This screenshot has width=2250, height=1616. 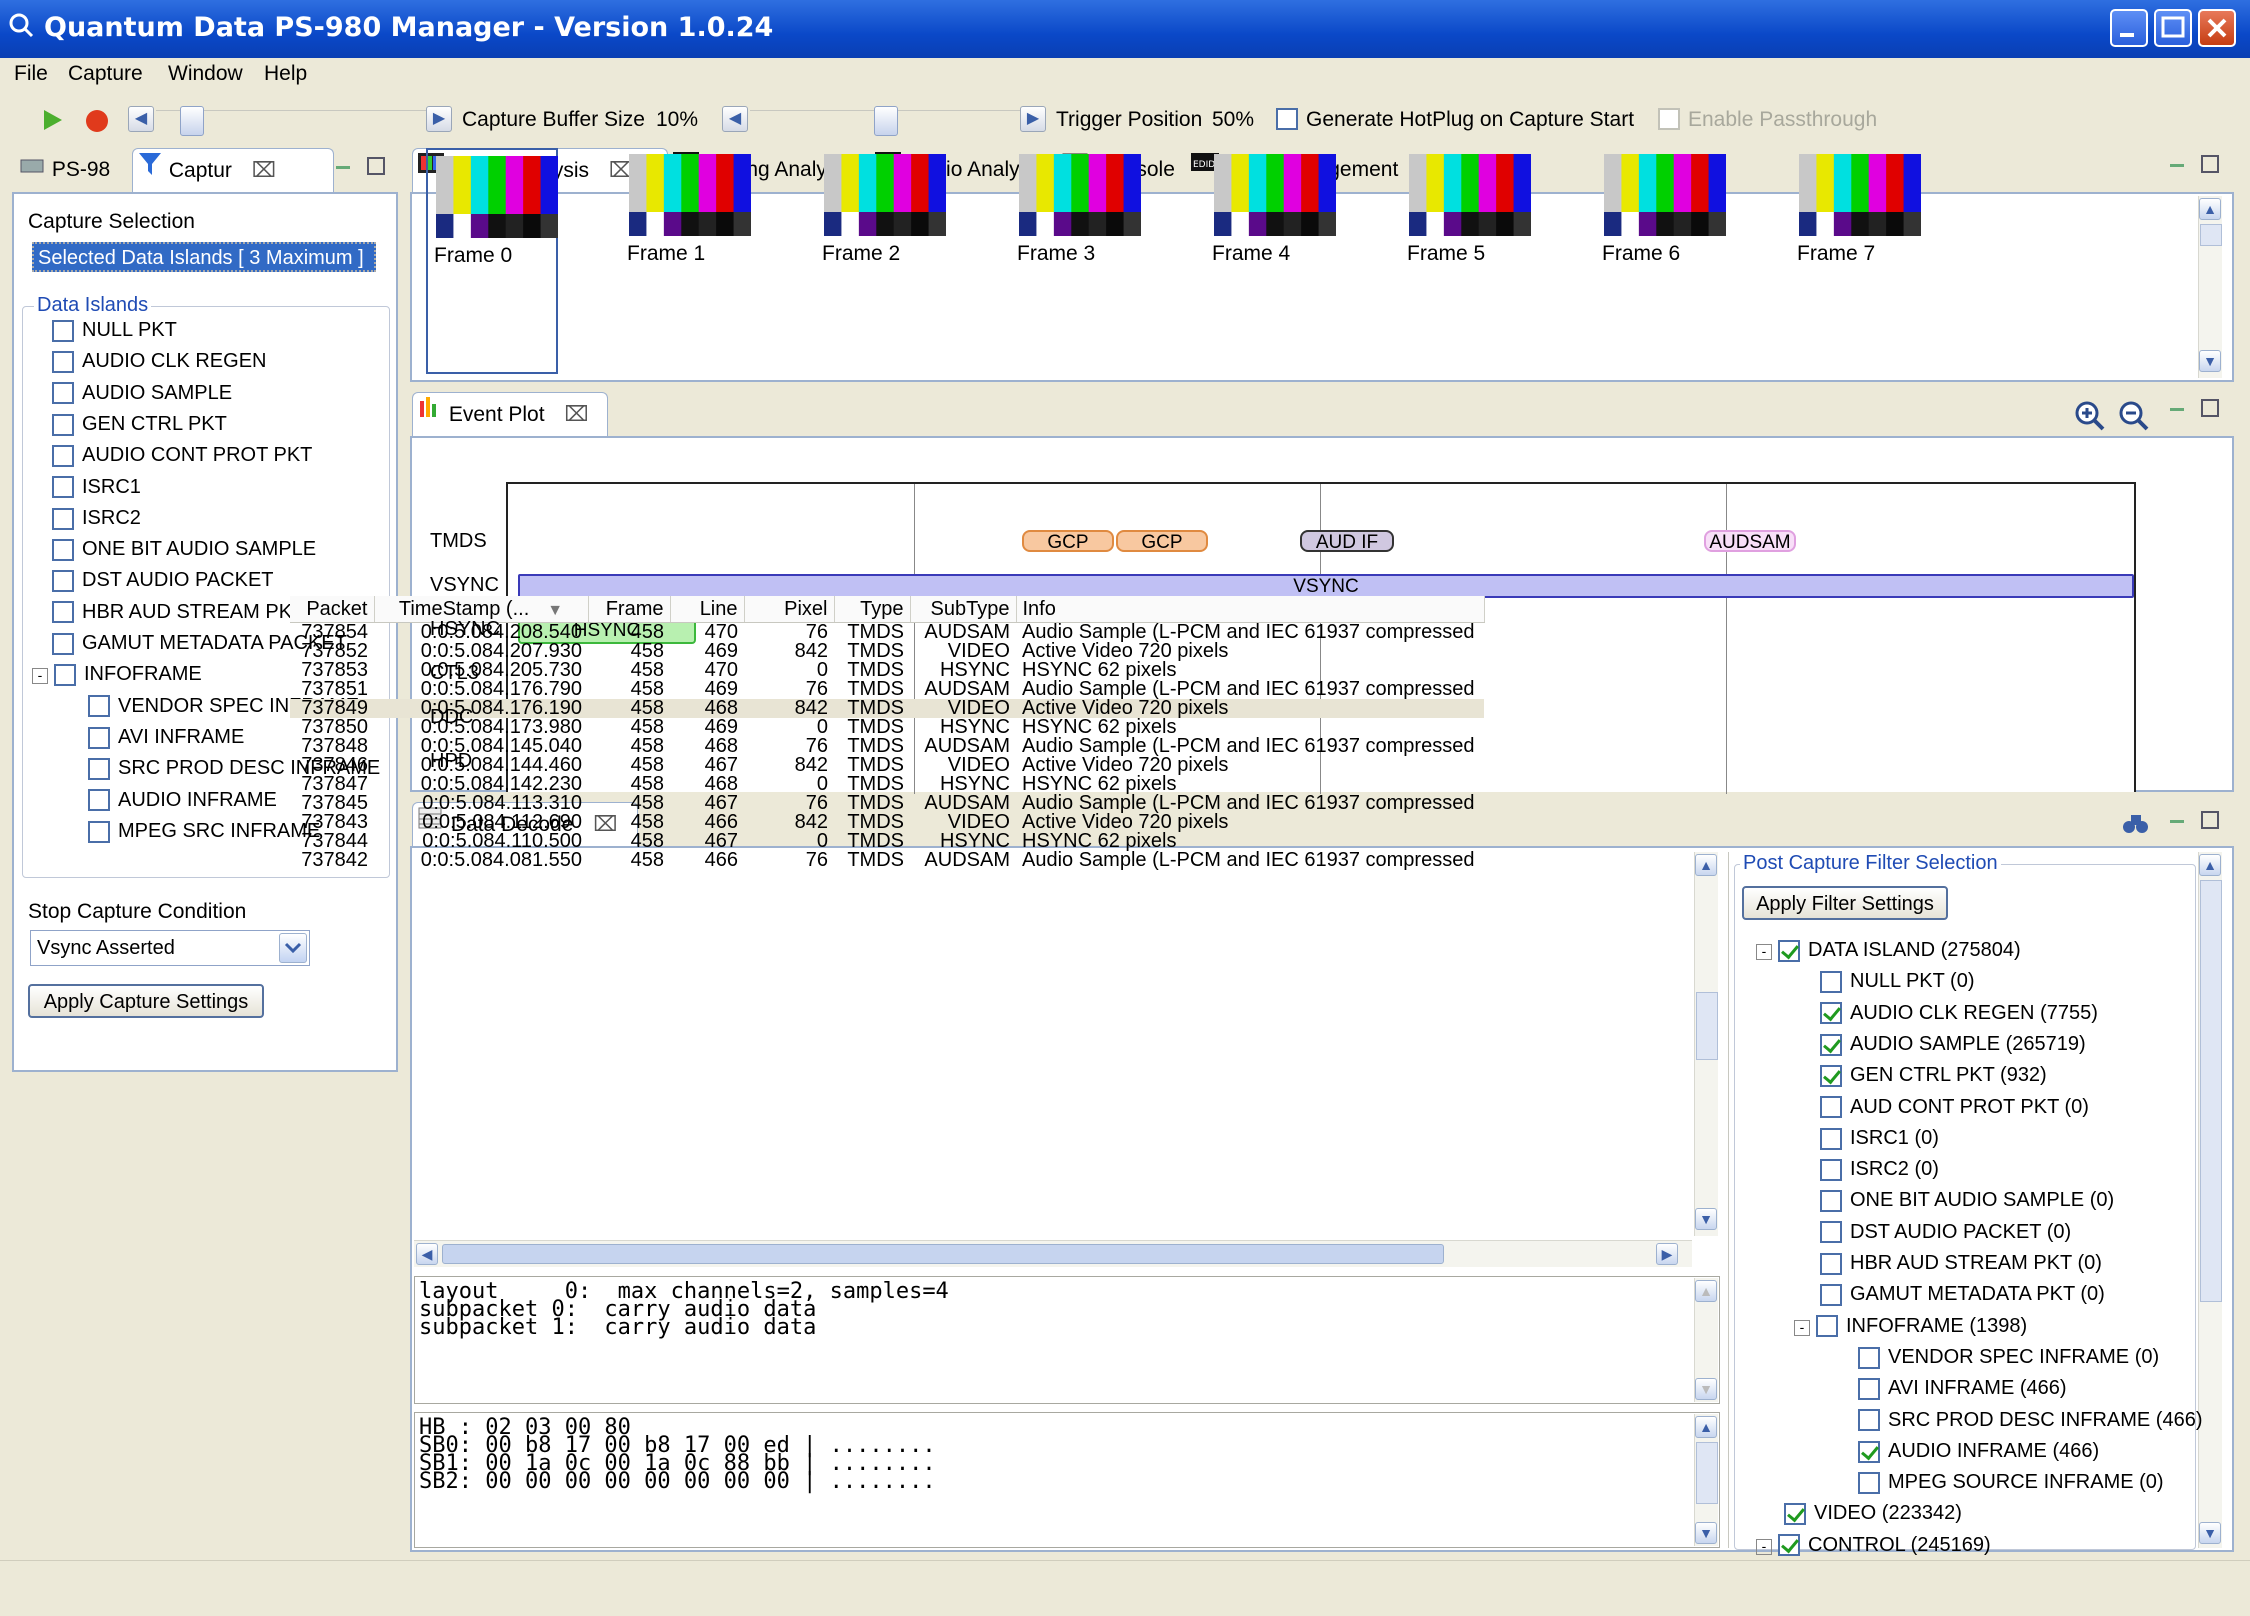 I want to click on filter-item: HBR AUD STREAM PKT (0), so click(x=1961, y=1263).